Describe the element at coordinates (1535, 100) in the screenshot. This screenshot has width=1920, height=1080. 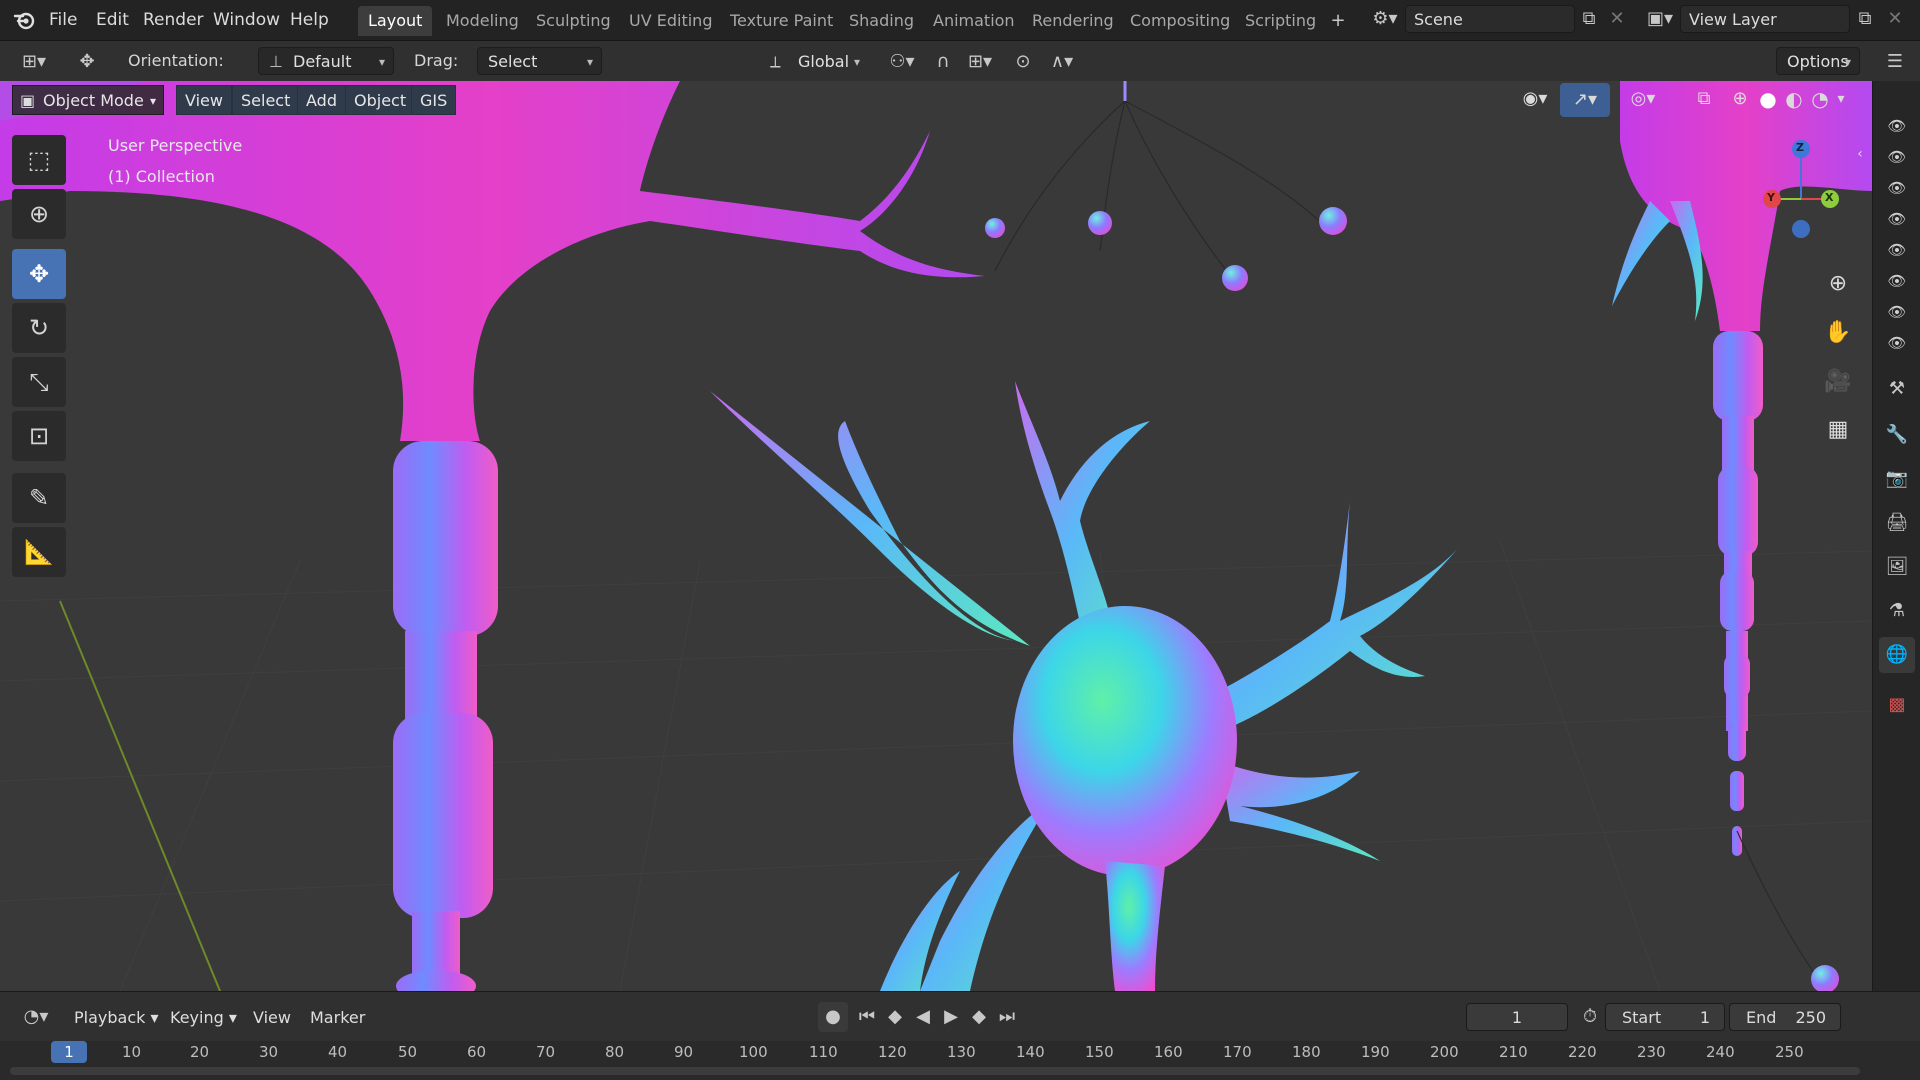
I see `view-object-types-icon: ◉▾` at that location.